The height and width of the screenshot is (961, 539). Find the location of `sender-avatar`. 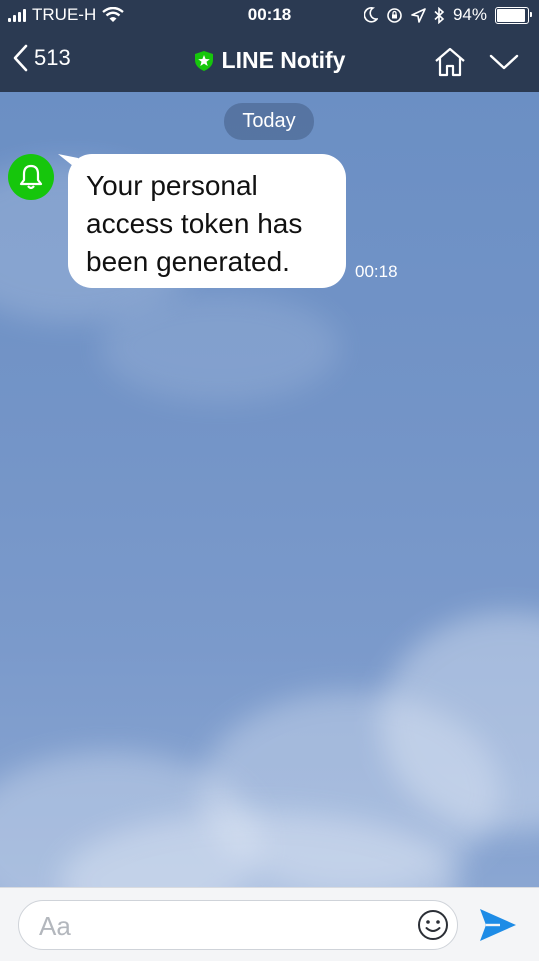

sender-avatar is located at coordinates (31, 177).